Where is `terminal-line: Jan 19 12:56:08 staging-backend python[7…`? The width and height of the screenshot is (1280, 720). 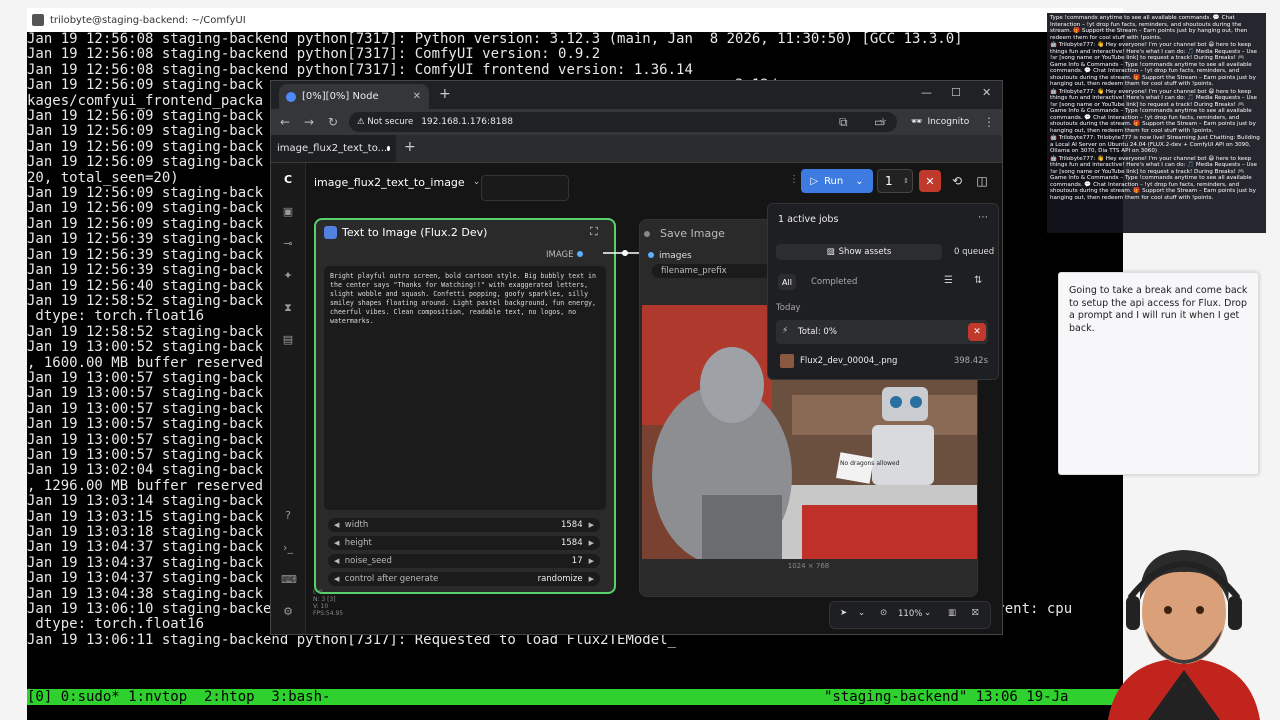
terminal-line: Jan 19 12:56:08 staging-backend python[7… is located at coordinates (495, 39).